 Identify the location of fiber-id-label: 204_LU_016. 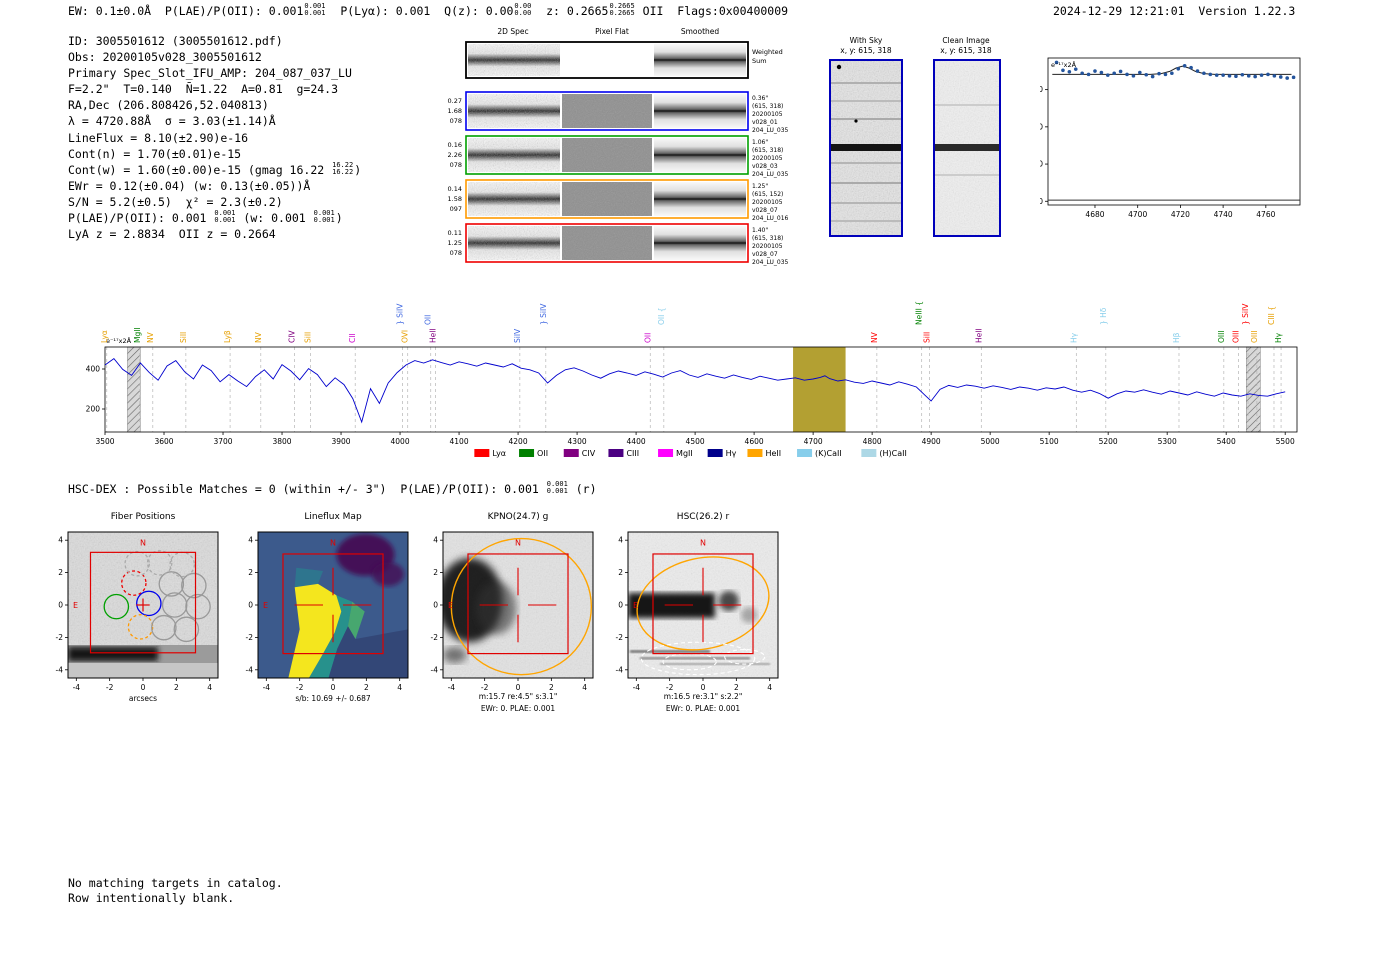
(770, 218).